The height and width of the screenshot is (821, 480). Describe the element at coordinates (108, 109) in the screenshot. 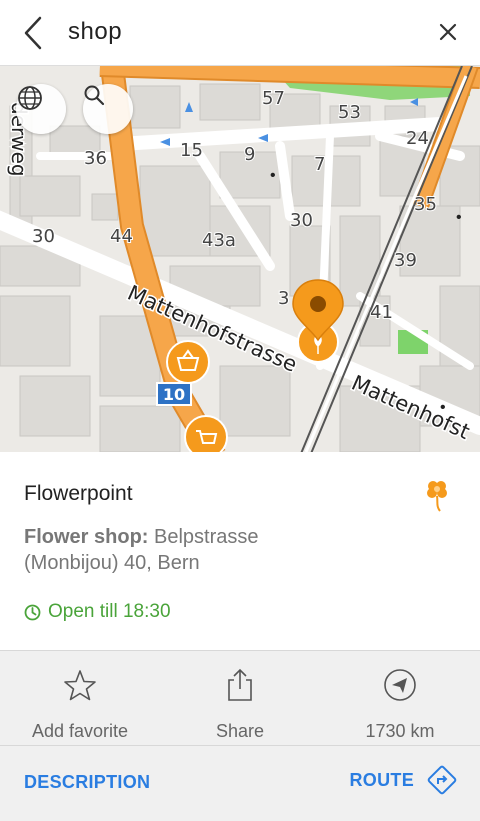

I see `map-search-button` at that location.